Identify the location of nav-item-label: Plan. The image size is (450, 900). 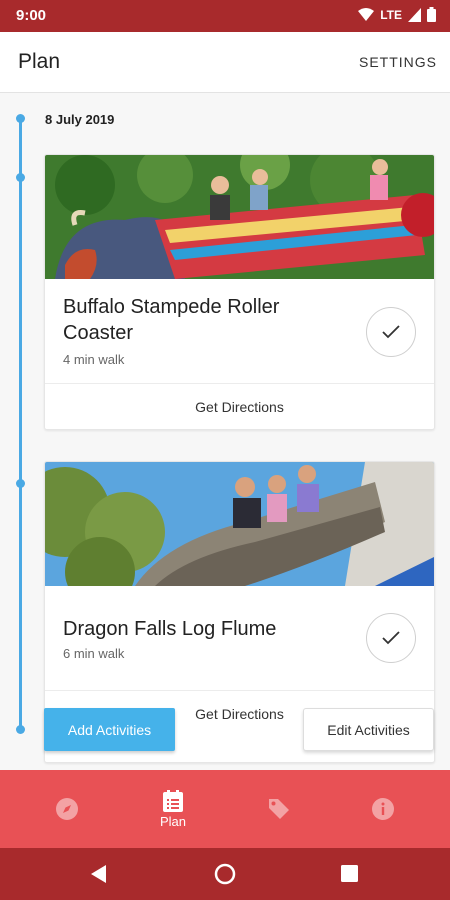
(173, 821).